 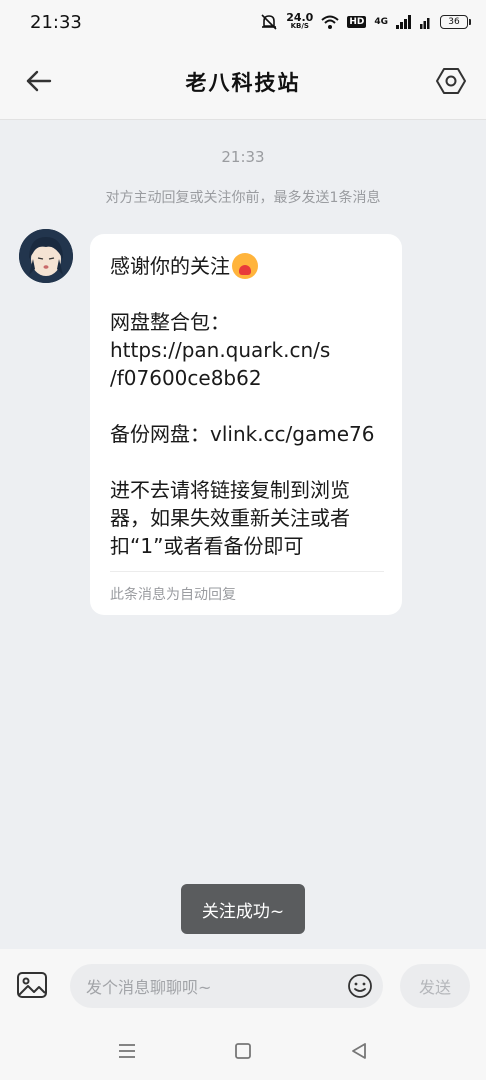 I want to click on message-line: 网盘整合包：, so click(x=170, y=322).